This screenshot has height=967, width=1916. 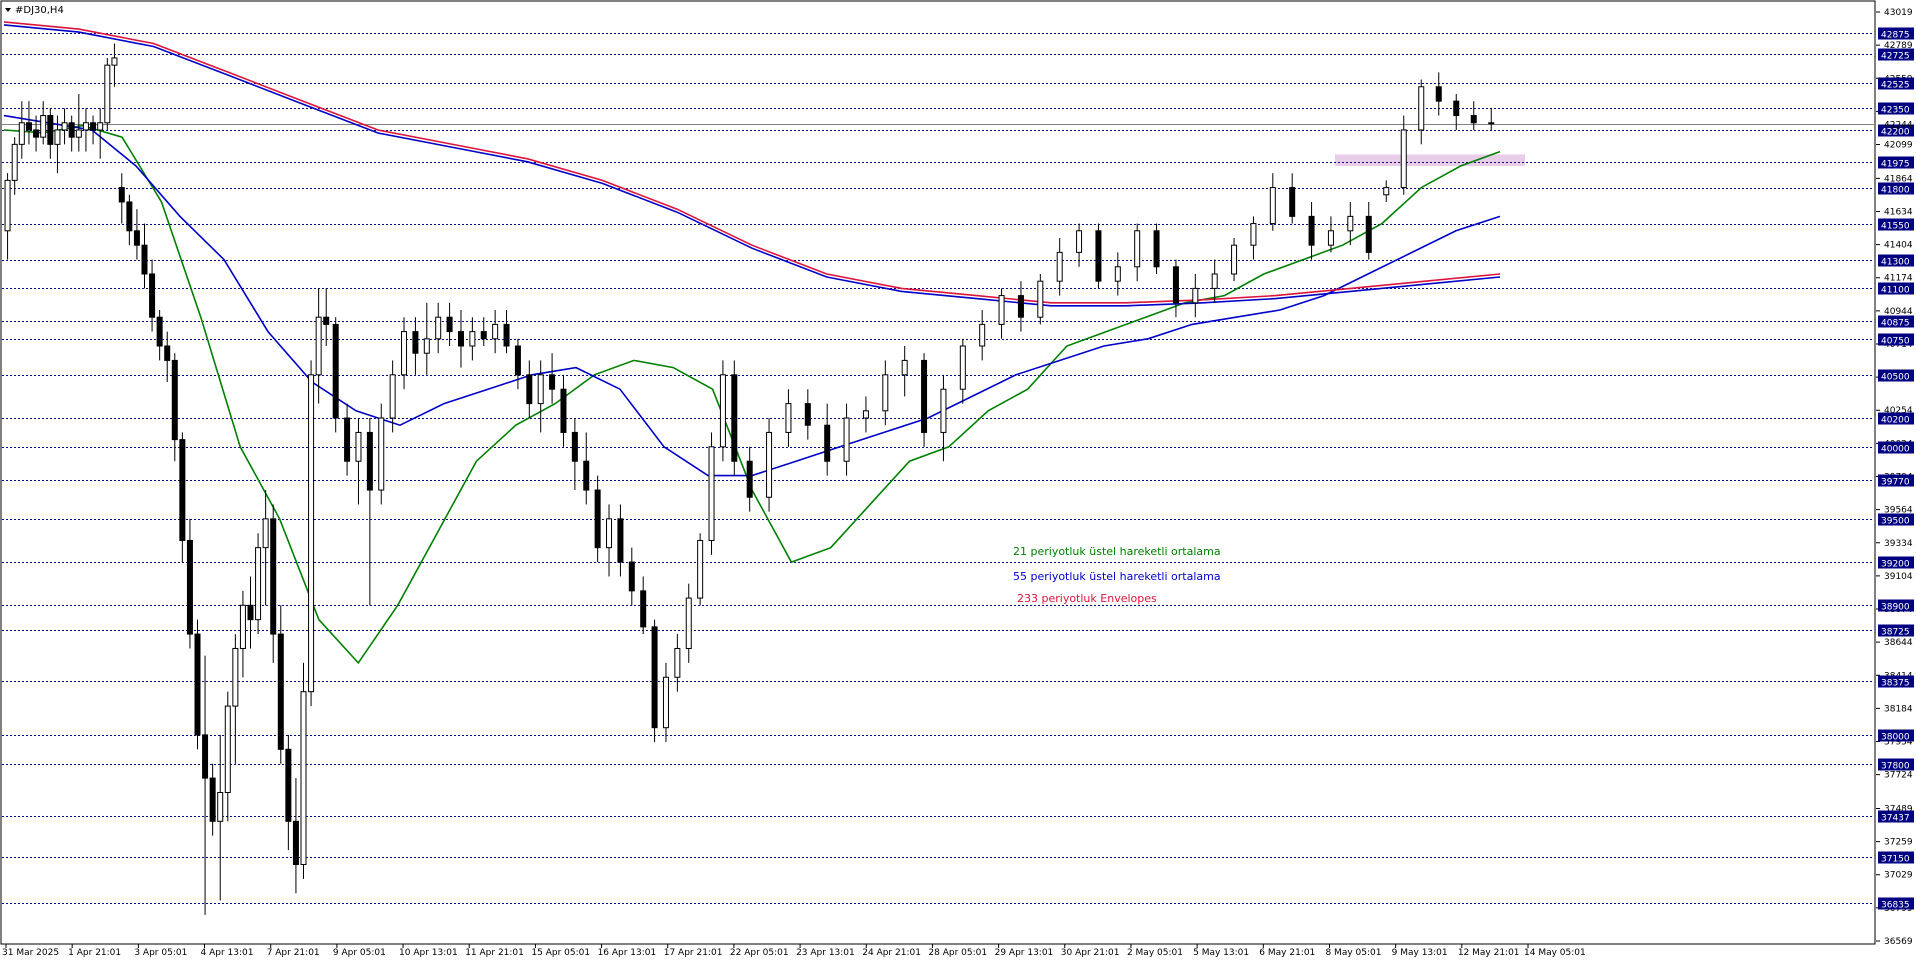 I want to click on time-tick-label: 24 Apr 21:01, so click(x=891, y=953).